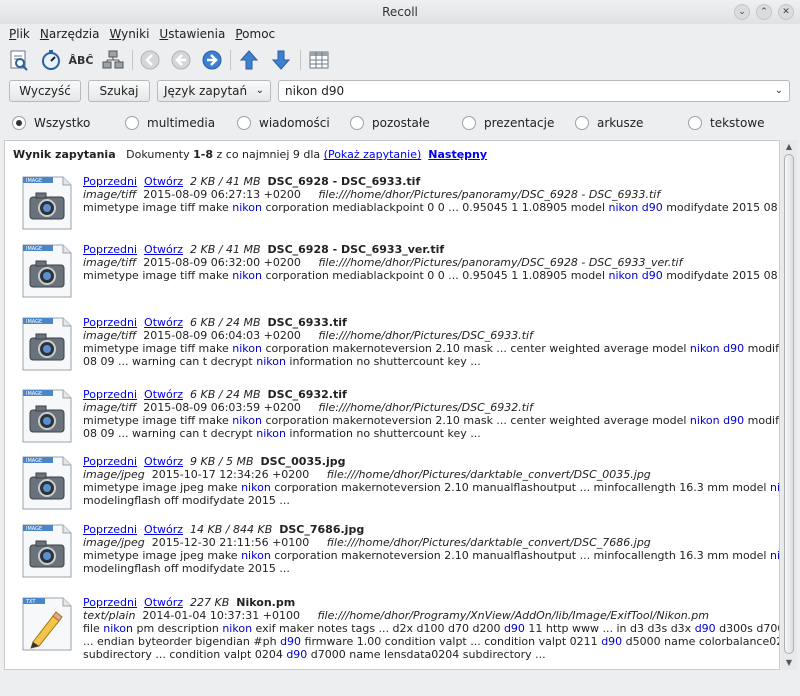  I want to click on filter-radio-6: tekstowe, so click(726, 123).